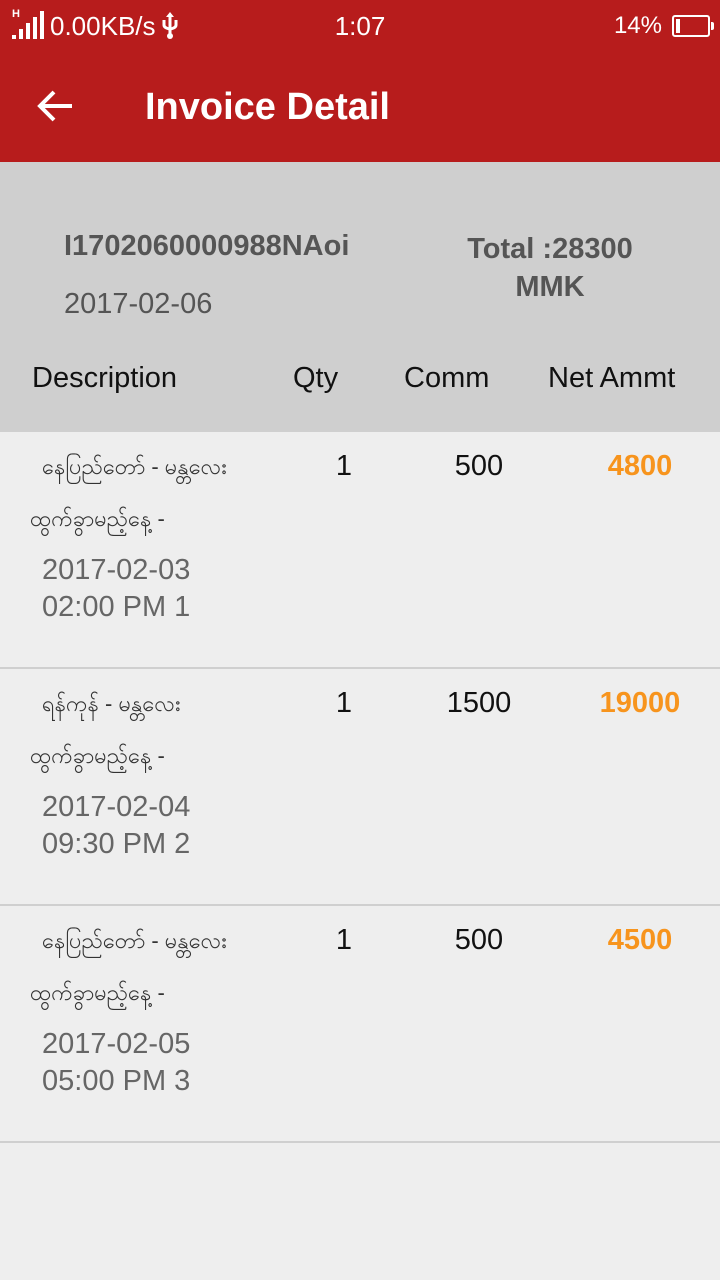 The height and width of the screenshot is (1280, 720). I want to click on invoice-number: I1702060000988NAoi, so click(207, 246).